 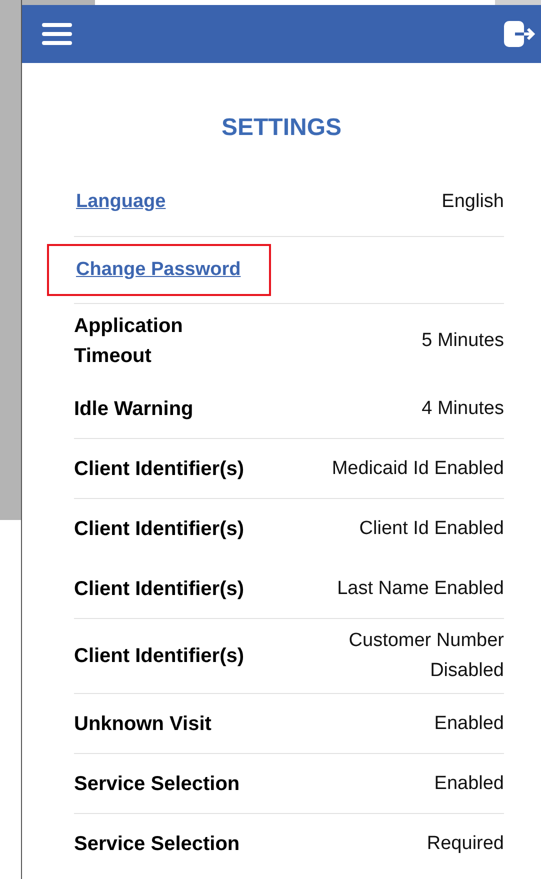 What do you see at coordinates (143, 724) in the screenshot?
I see `setting-label: Unknown Visit` at bounding box center [143, 724].